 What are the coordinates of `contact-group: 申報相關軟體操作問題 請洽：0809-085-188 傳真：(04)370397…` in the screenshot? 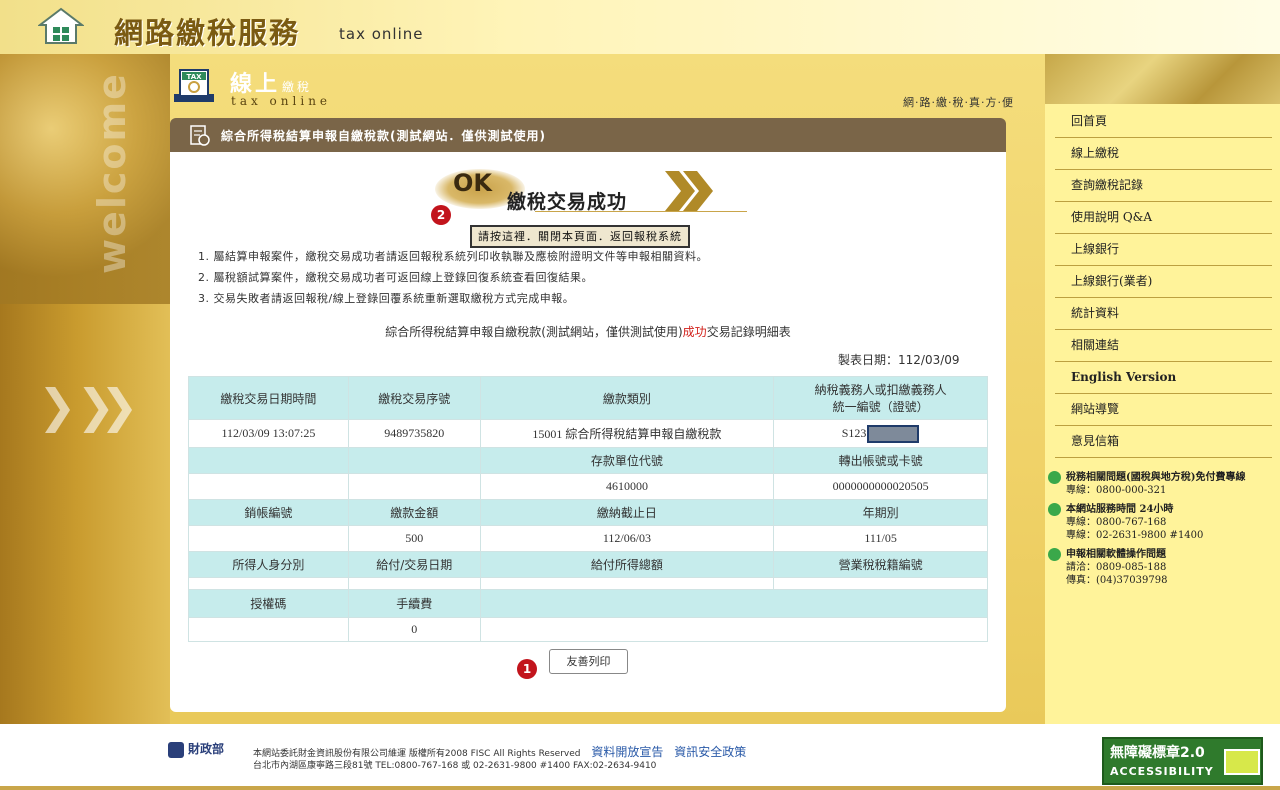 It's located at (1163, 567).